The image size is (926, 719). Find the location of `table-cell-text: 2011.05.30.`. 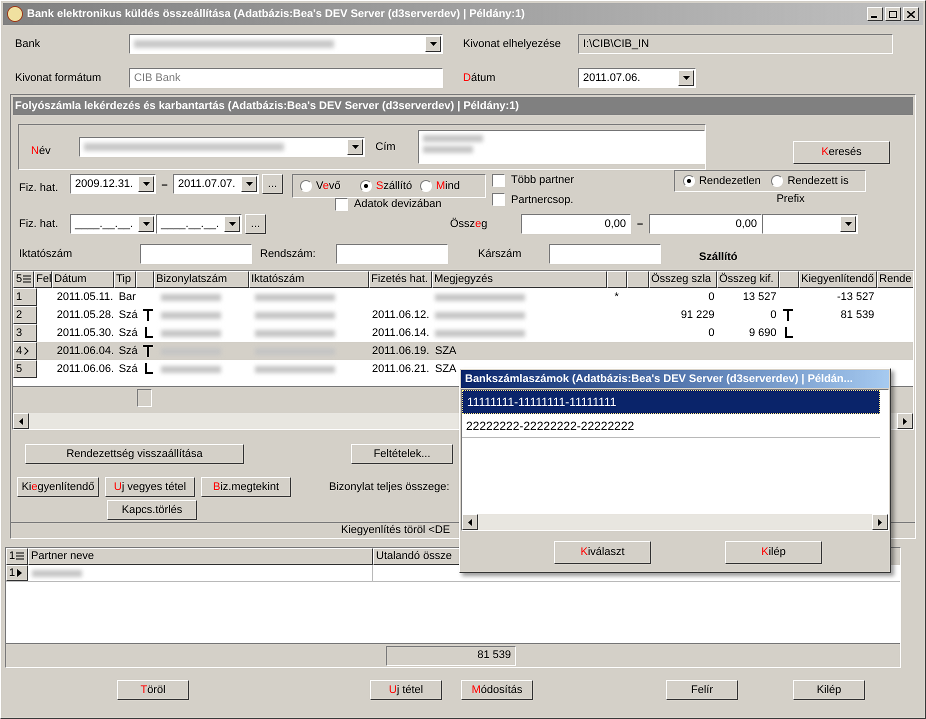

table-cell-text: 2011.05.30. is located at coordinates (85, 333).